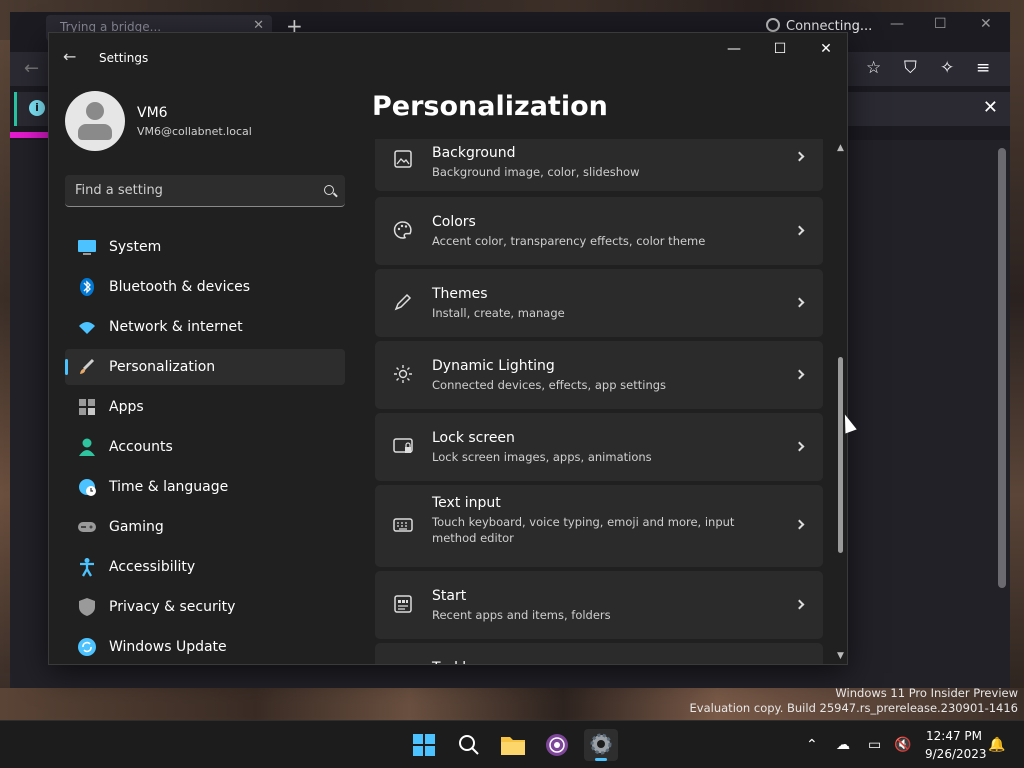 Image resolution: width=1024 pixels, height=768 pixels. Describe the element at coordinates (152, 567) in the screenshot. I see `sidebar-item-label: Accessibility` at that location.